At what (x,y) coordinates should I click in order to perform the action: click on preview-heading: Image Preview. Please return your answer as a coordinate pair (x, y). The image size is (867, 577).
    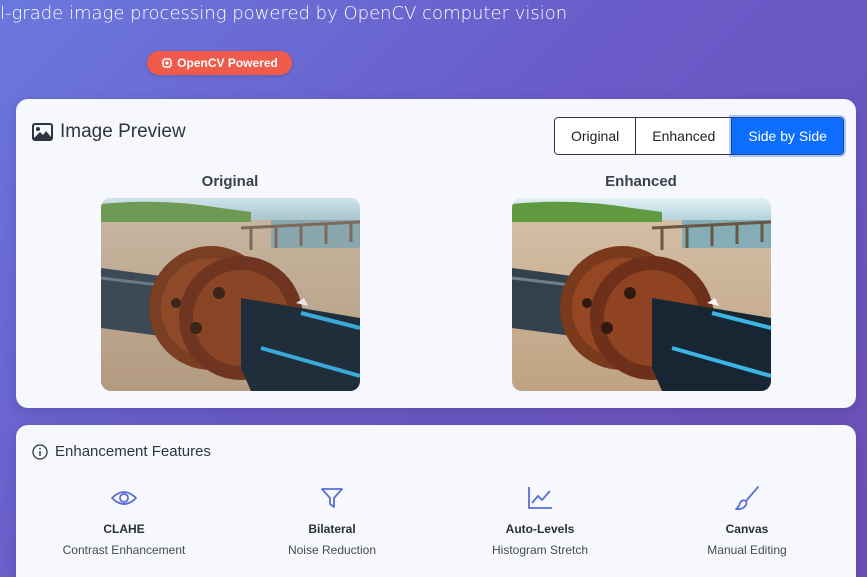
    Looking at the image, I should click on (109, 132).